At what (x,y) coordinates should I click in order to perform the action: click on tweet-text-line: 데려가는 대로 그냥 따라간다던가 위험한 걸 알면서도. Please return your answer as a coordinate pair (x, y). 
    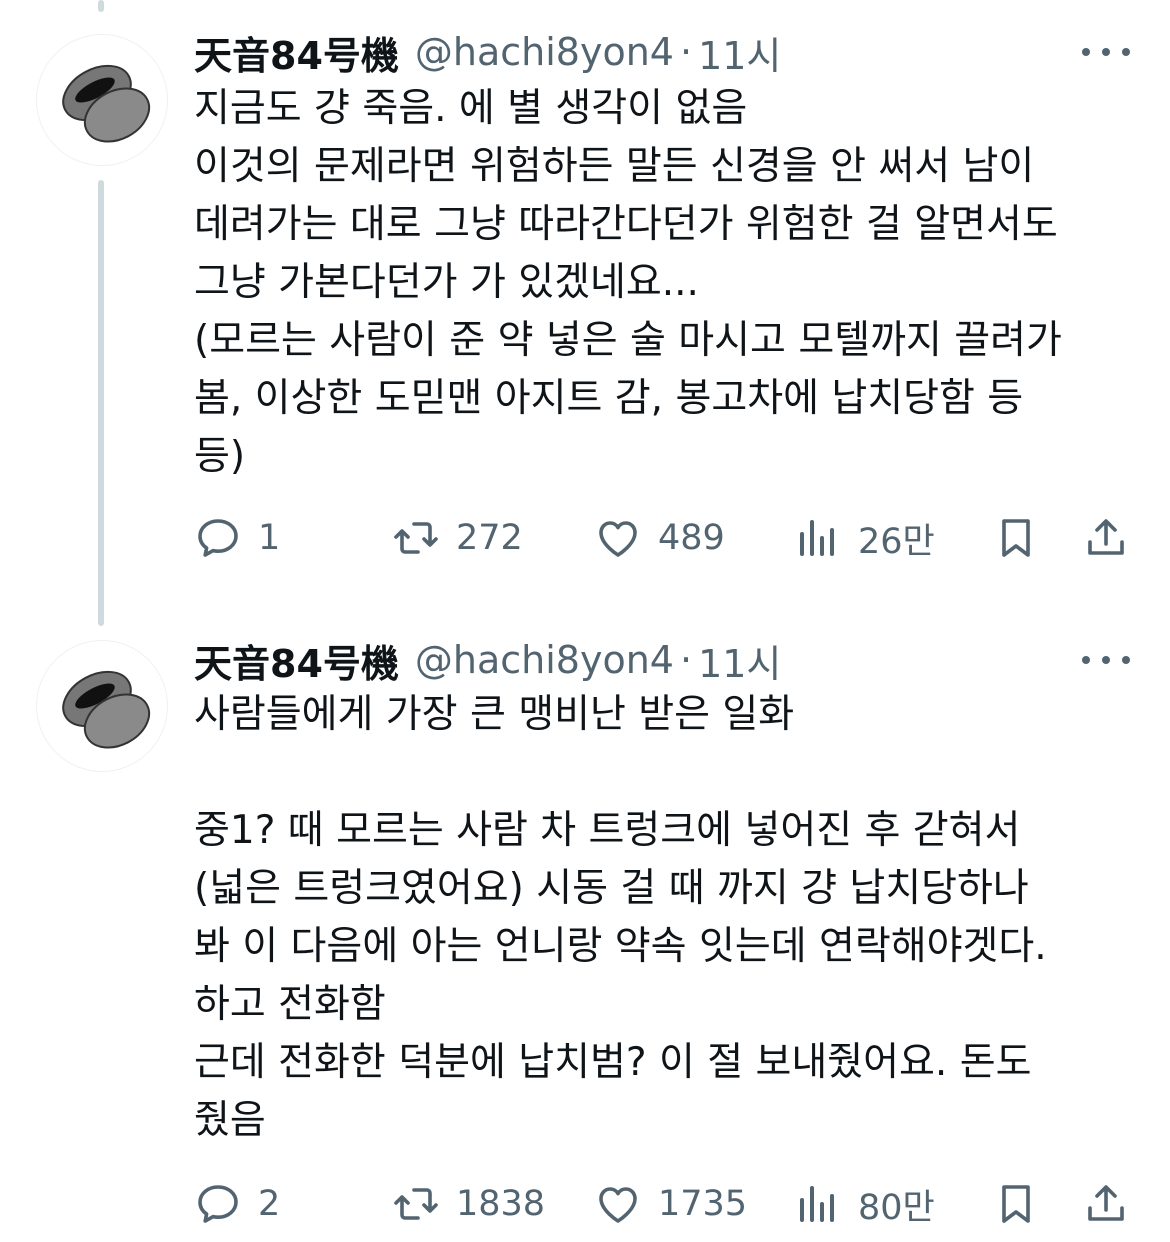
    Looking at the image, I should click on (626, 224).